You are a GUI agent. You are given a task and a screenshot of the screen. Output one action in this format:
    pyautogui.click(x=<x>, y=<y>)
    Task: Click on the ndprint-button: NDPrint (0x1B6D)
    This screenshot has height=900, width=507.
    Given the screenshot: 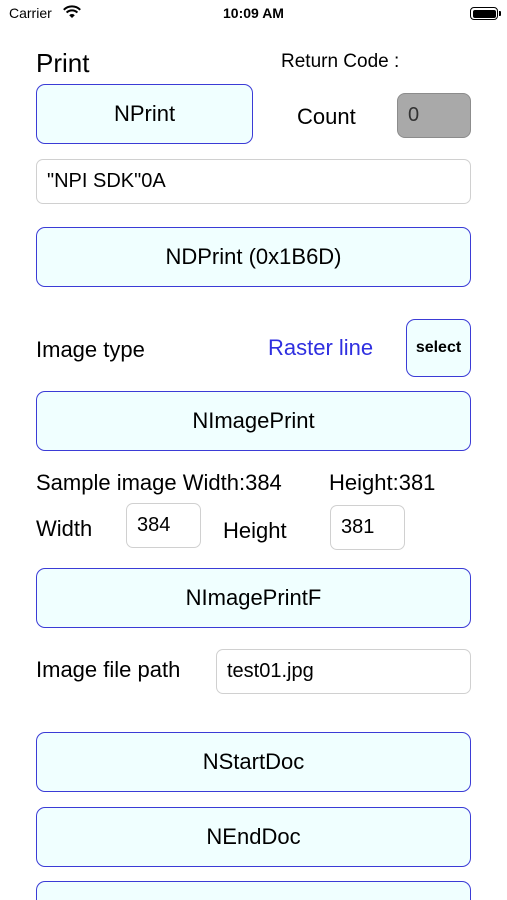 What is the action you would take?
    pyautogui.click(x=253, y=257)
    